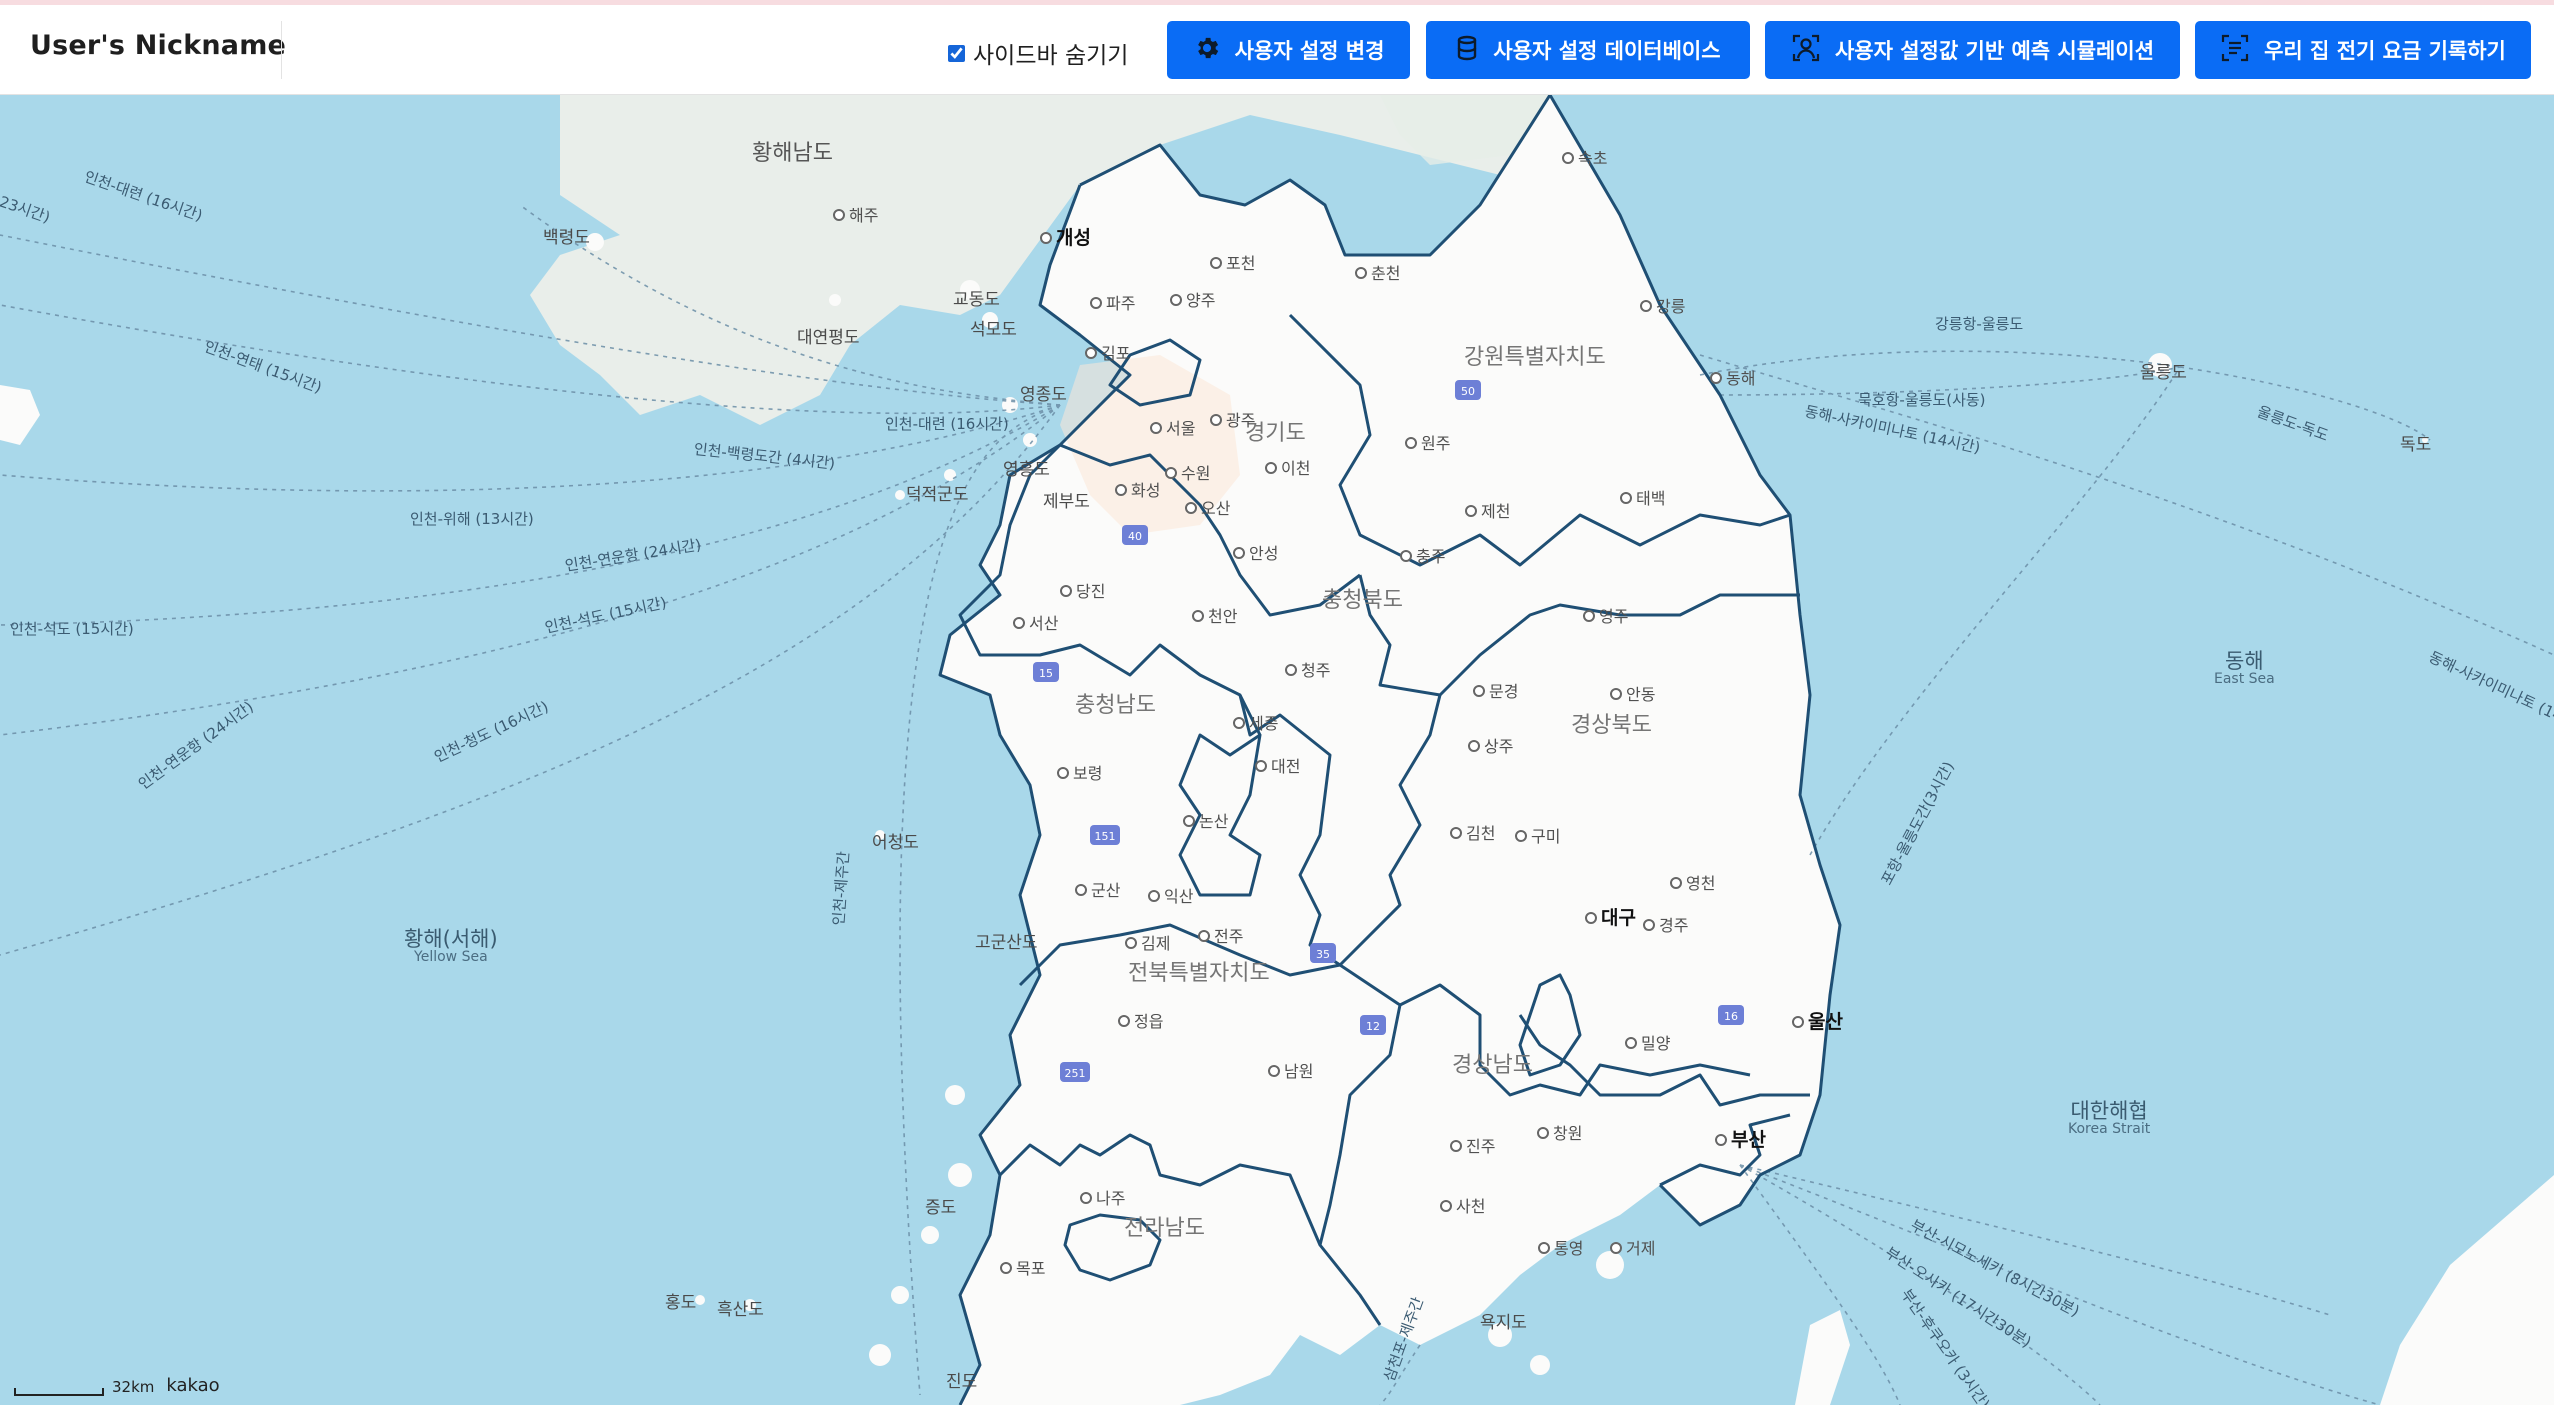 The height and width of the screenshot is (1405, 2554). What do you see at coordinates (2163, 373) in the screenshot?
I see `island-label: 울릉도` at bounding box center [2163, 373].